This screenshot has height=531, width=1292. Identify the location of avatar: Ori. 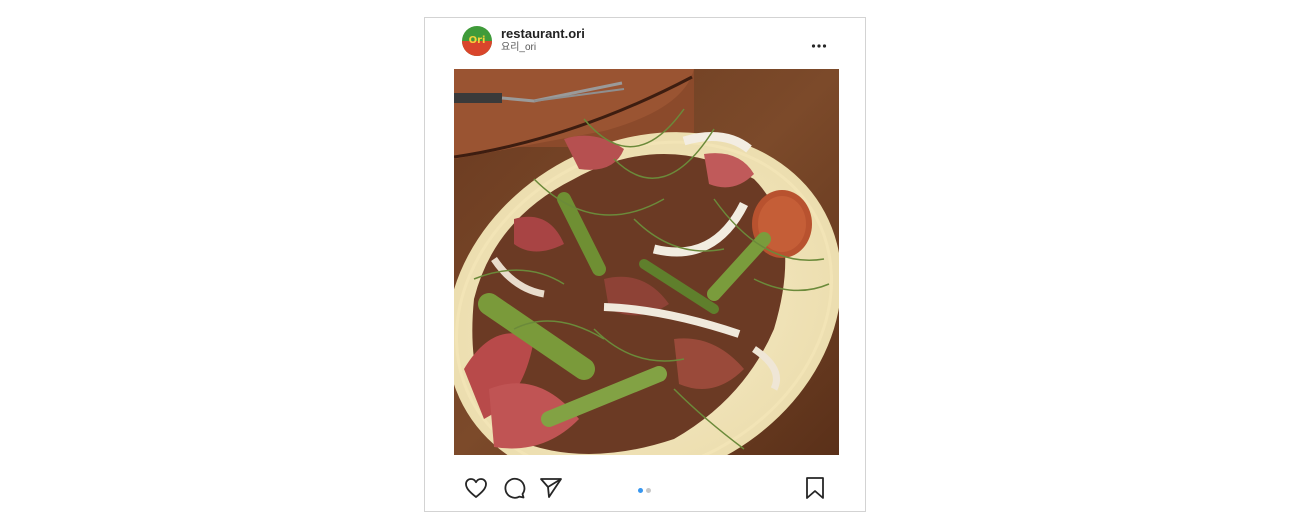
(477, 41).